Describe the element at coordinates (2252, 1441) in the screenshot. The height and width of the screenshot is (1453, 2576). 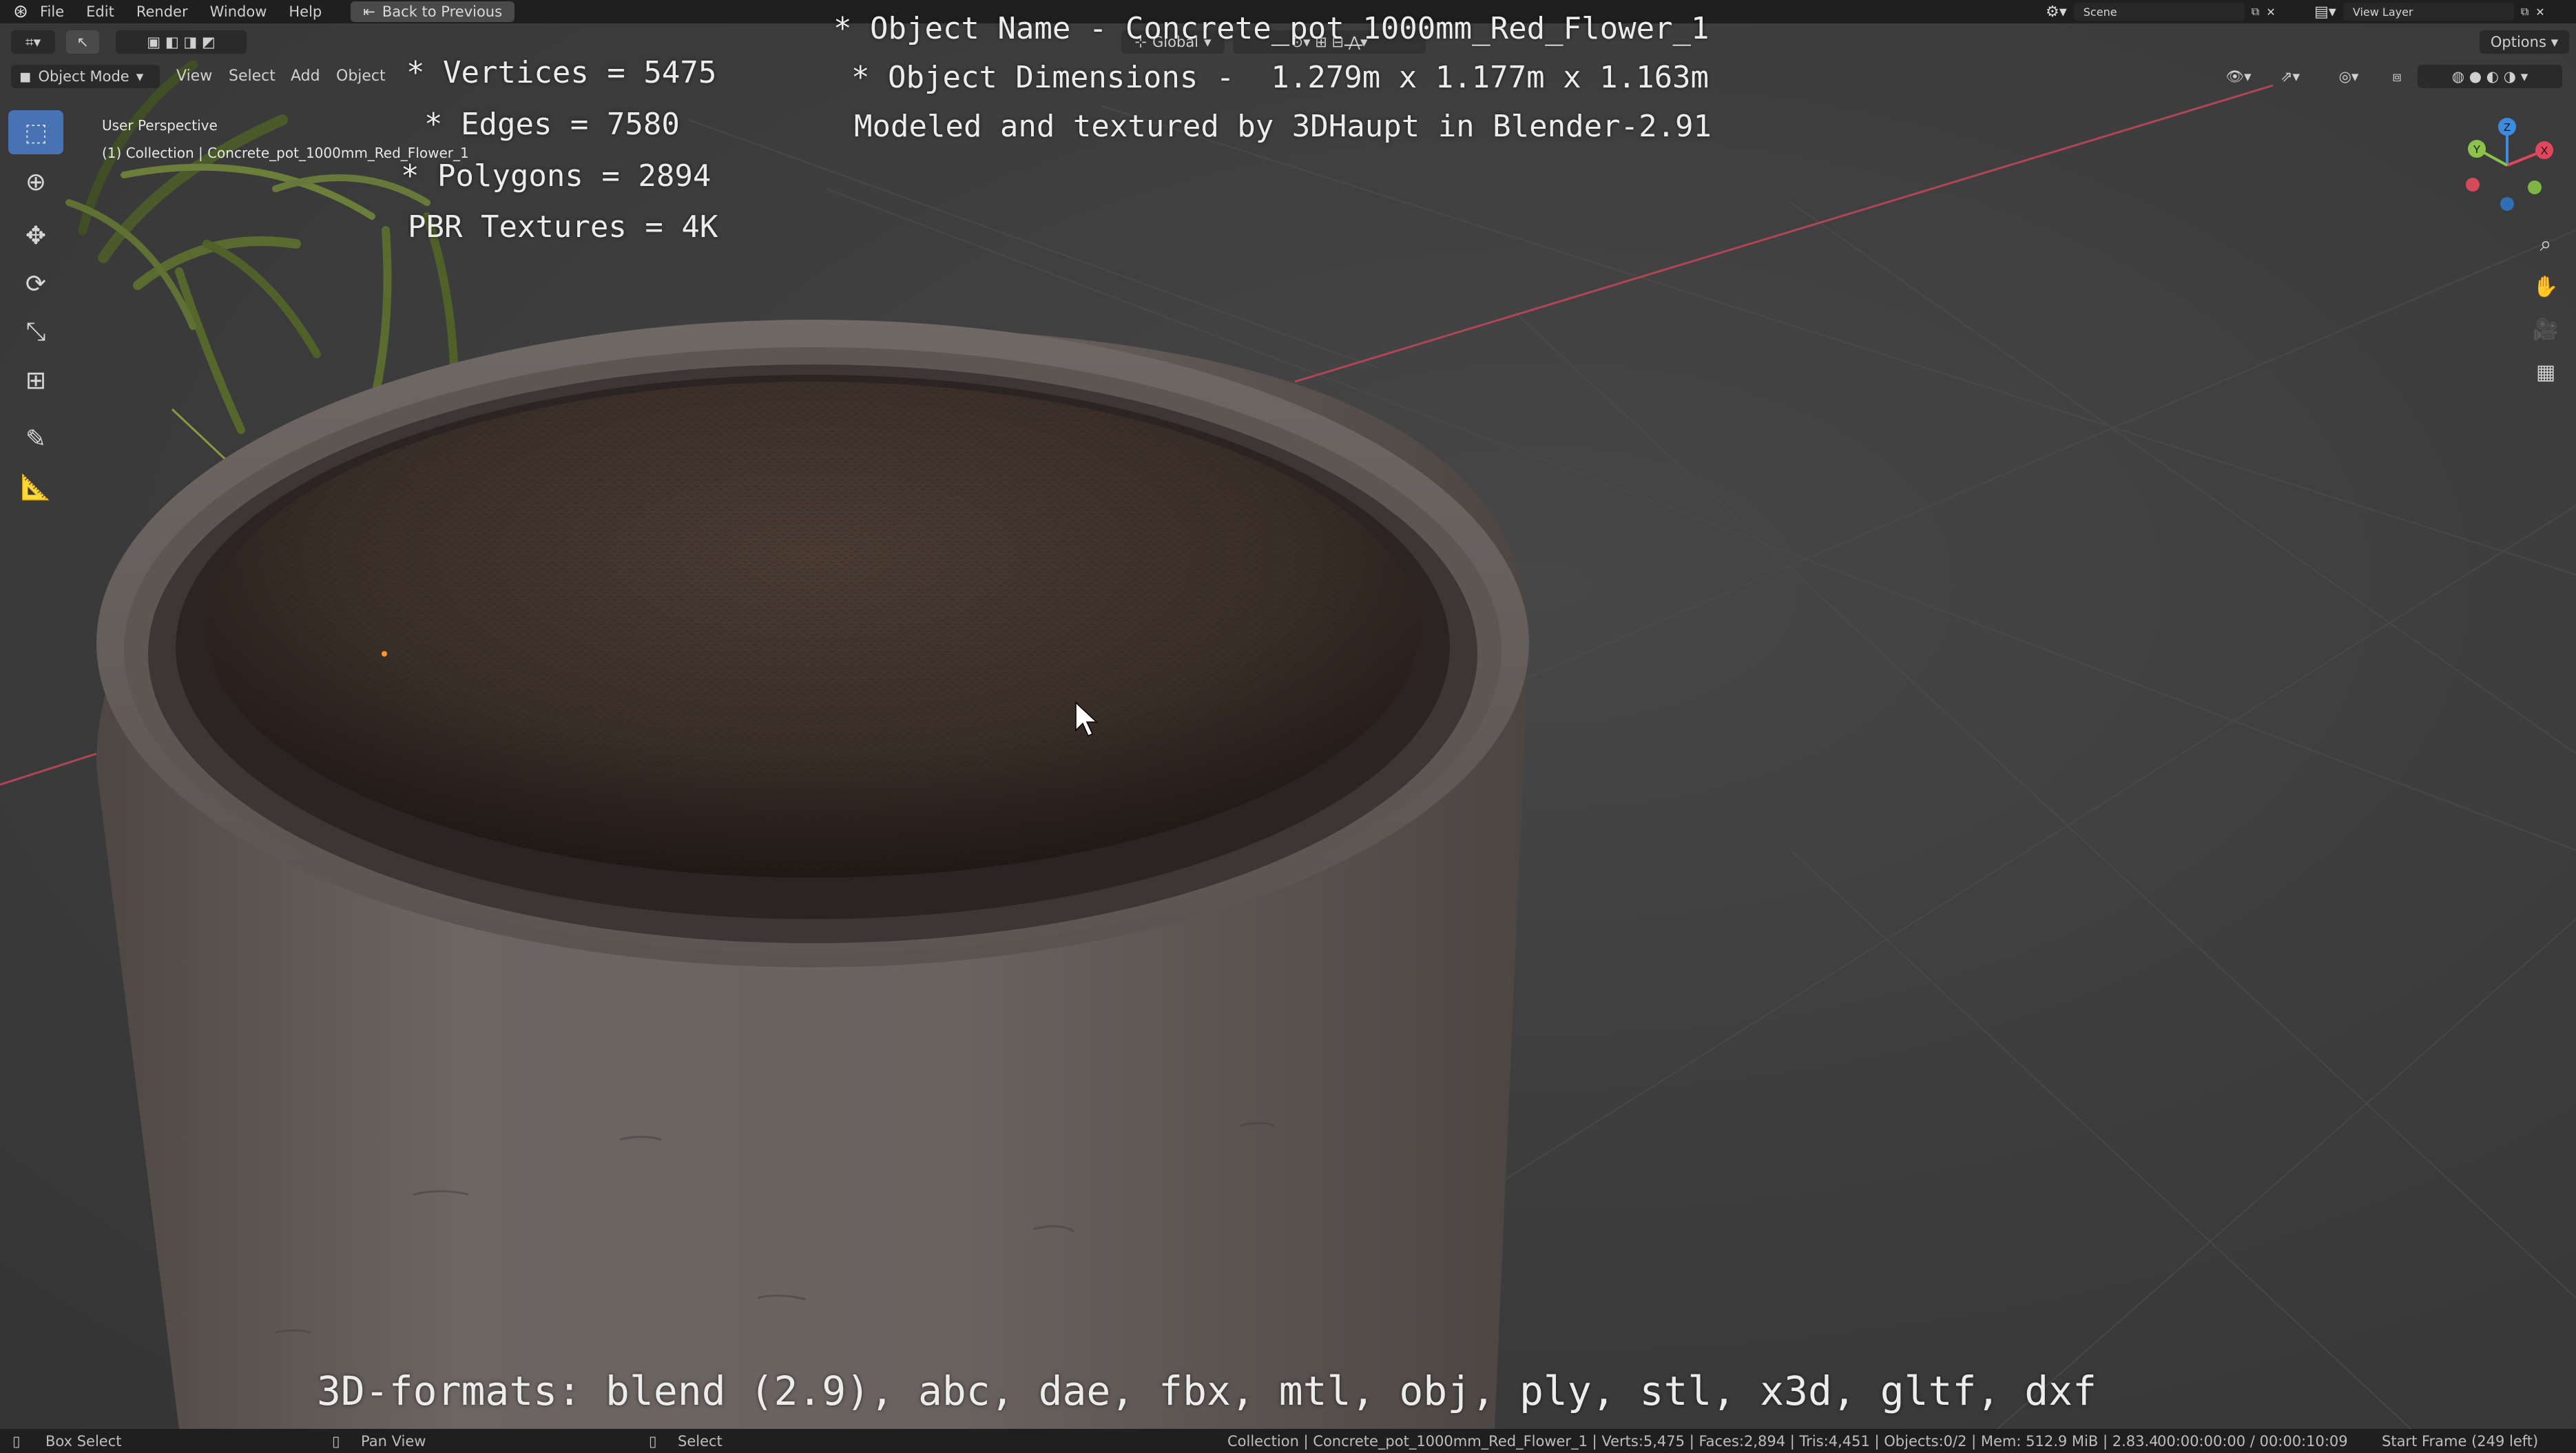
I see `timecode: 00:00:00:00 / 00:00:10:09` at that location.